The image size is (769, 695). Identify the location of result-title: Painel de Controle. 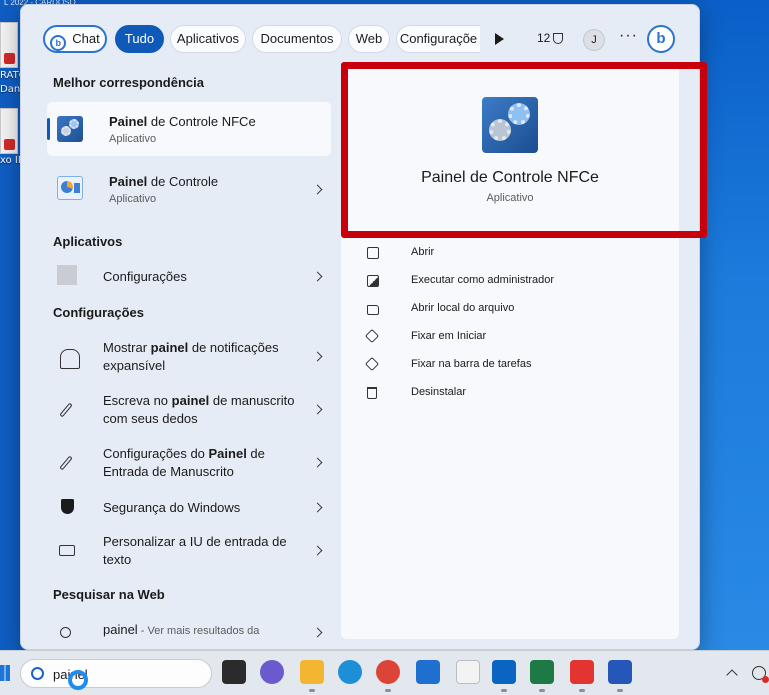
(164, 181).